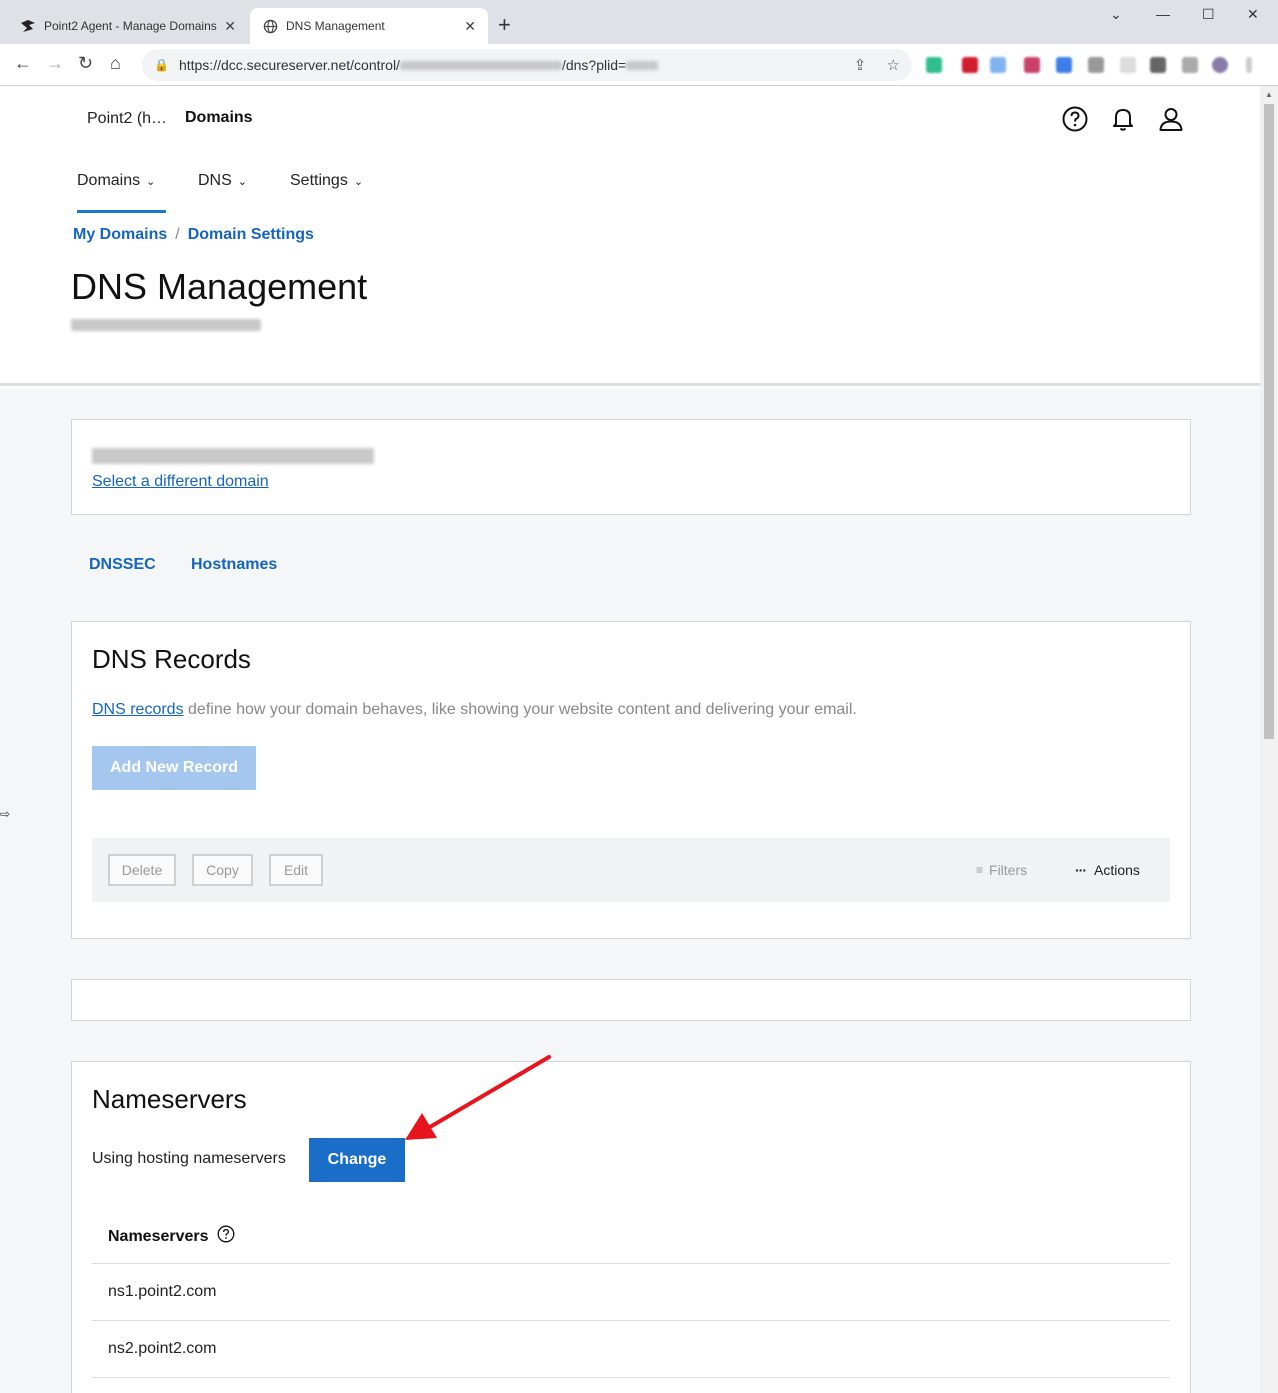 This screenshot has width=1278, height=1393. I want to click on nameserver-row: ns1.point2.com, so click(631, 1291).